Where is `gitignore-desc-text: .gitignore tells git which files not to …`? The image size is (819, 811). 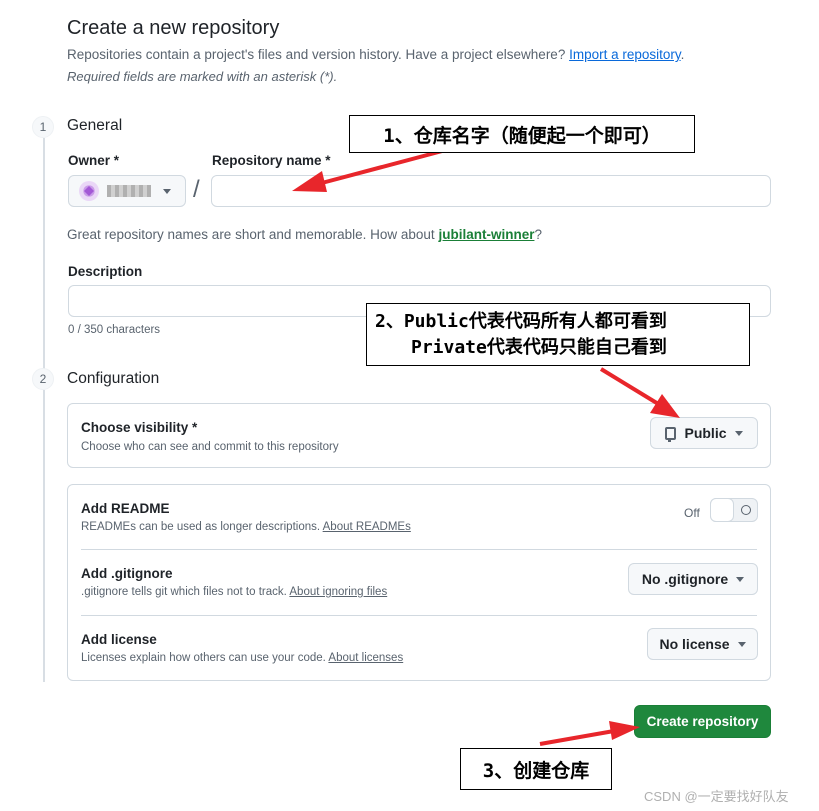
gitignore-desc-text: .gitignore tells git which files not to … is located at coordinates (184, 592).